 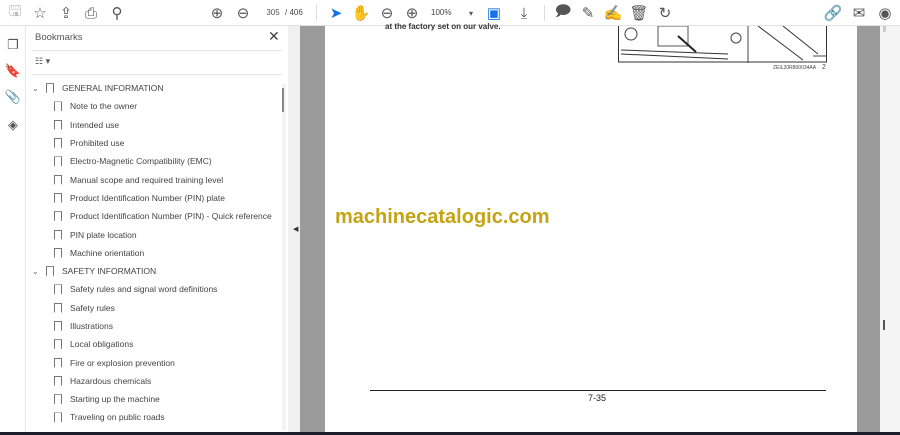 I want to click on bookmark-label: Manual scope and required training level, so click(x=147, y=179).